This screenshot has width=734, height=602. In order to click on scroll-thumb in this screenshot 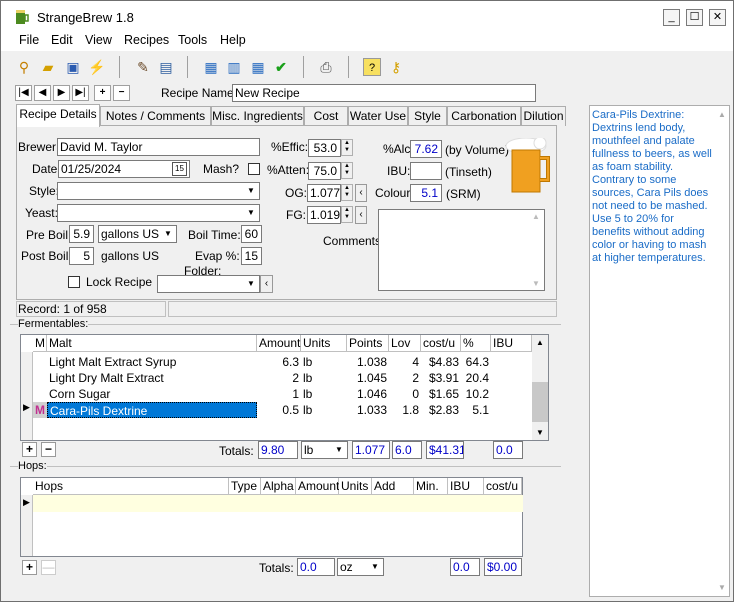, I will do `click(540, 402)`.